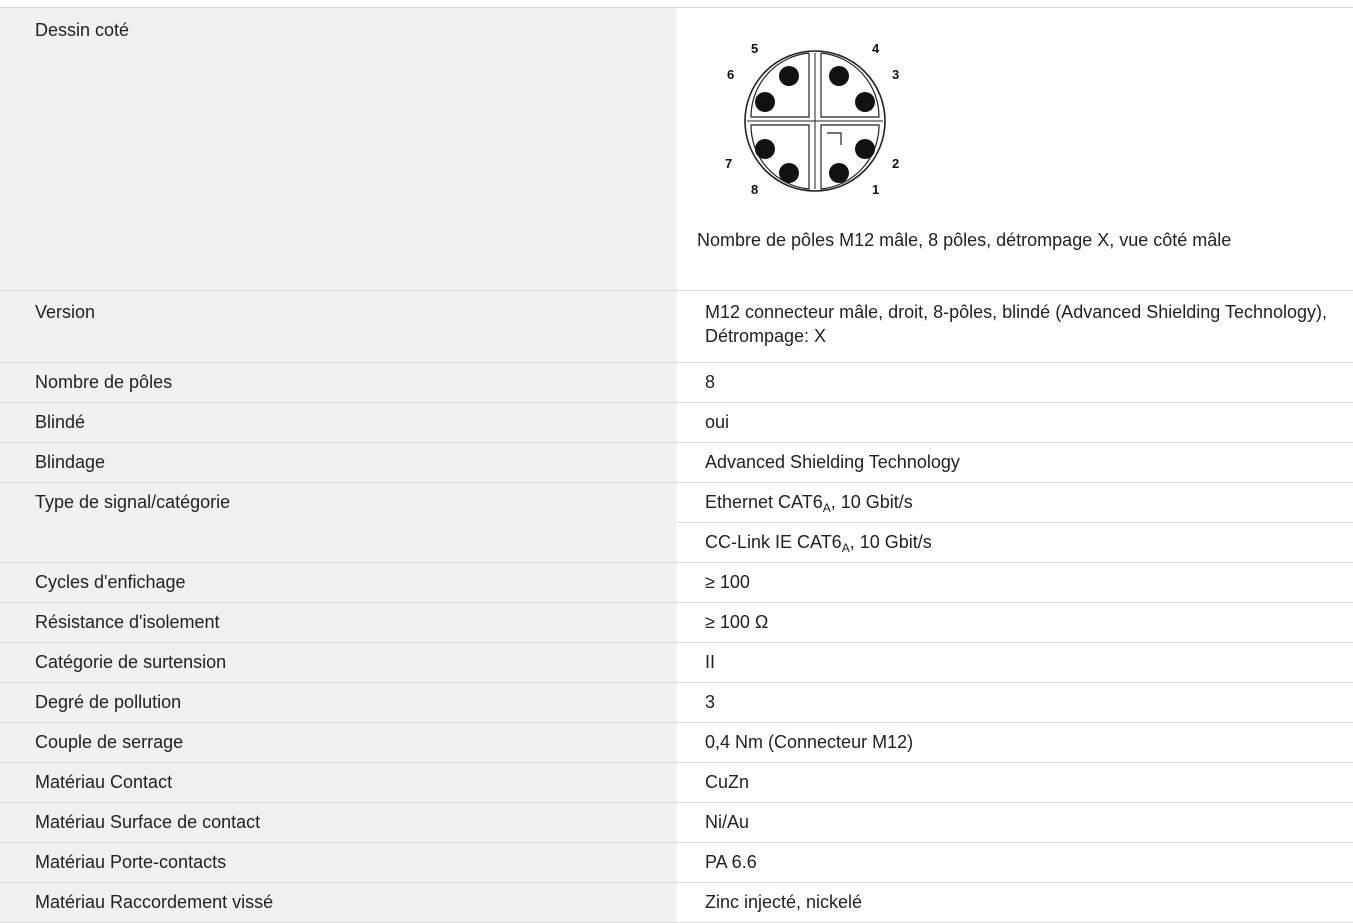  I want to click on cycles-label: Cycles d'enfichage, so click(338, 582).